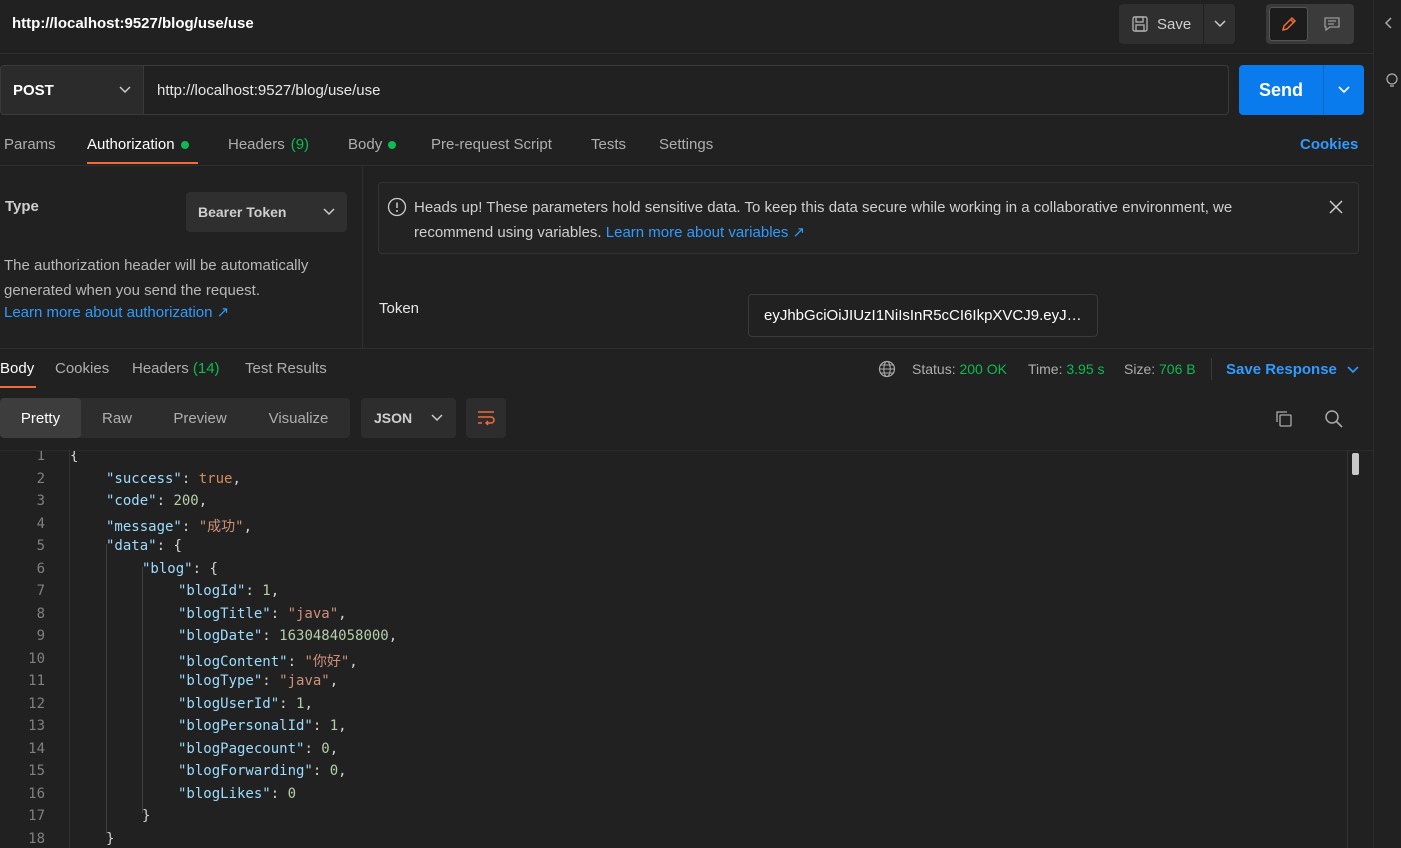 The image size is (1401, 848). What do you see at coordinates (1391, 81) in the screenshot?
I see `lightbulb-icon` at bounding box center [1391, 81].